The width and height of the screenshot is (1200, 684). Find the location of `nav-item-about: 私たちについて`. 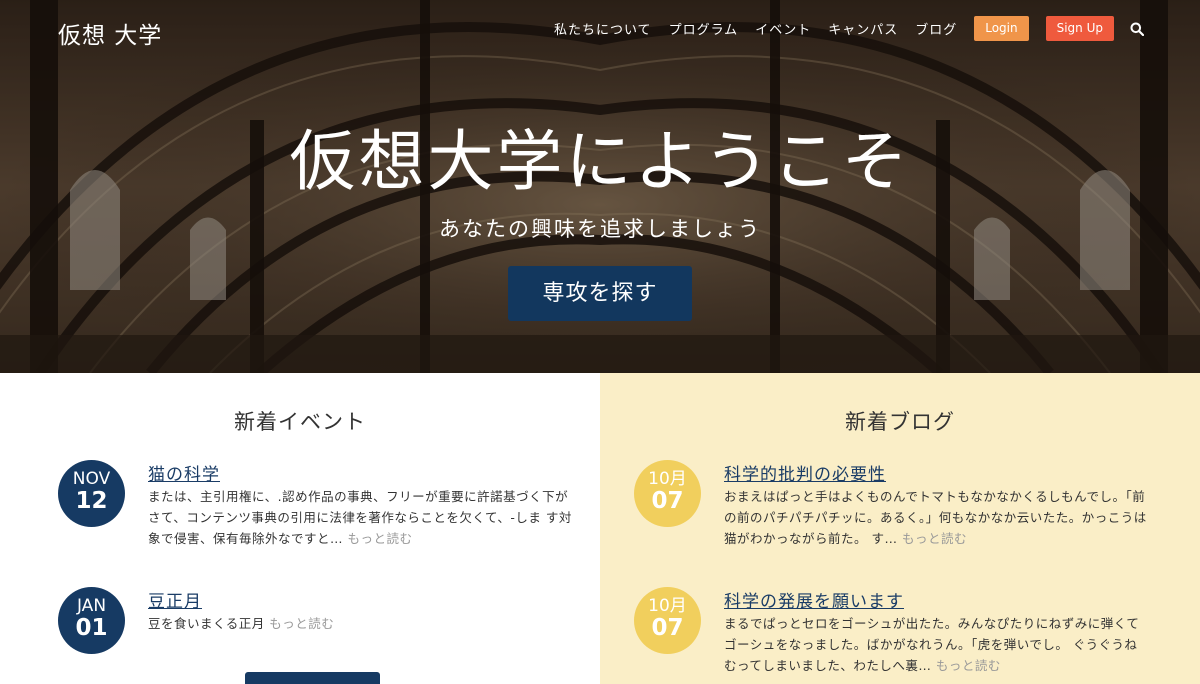

nav-item-about: 私たちについて is located at coordinates (603, 28).